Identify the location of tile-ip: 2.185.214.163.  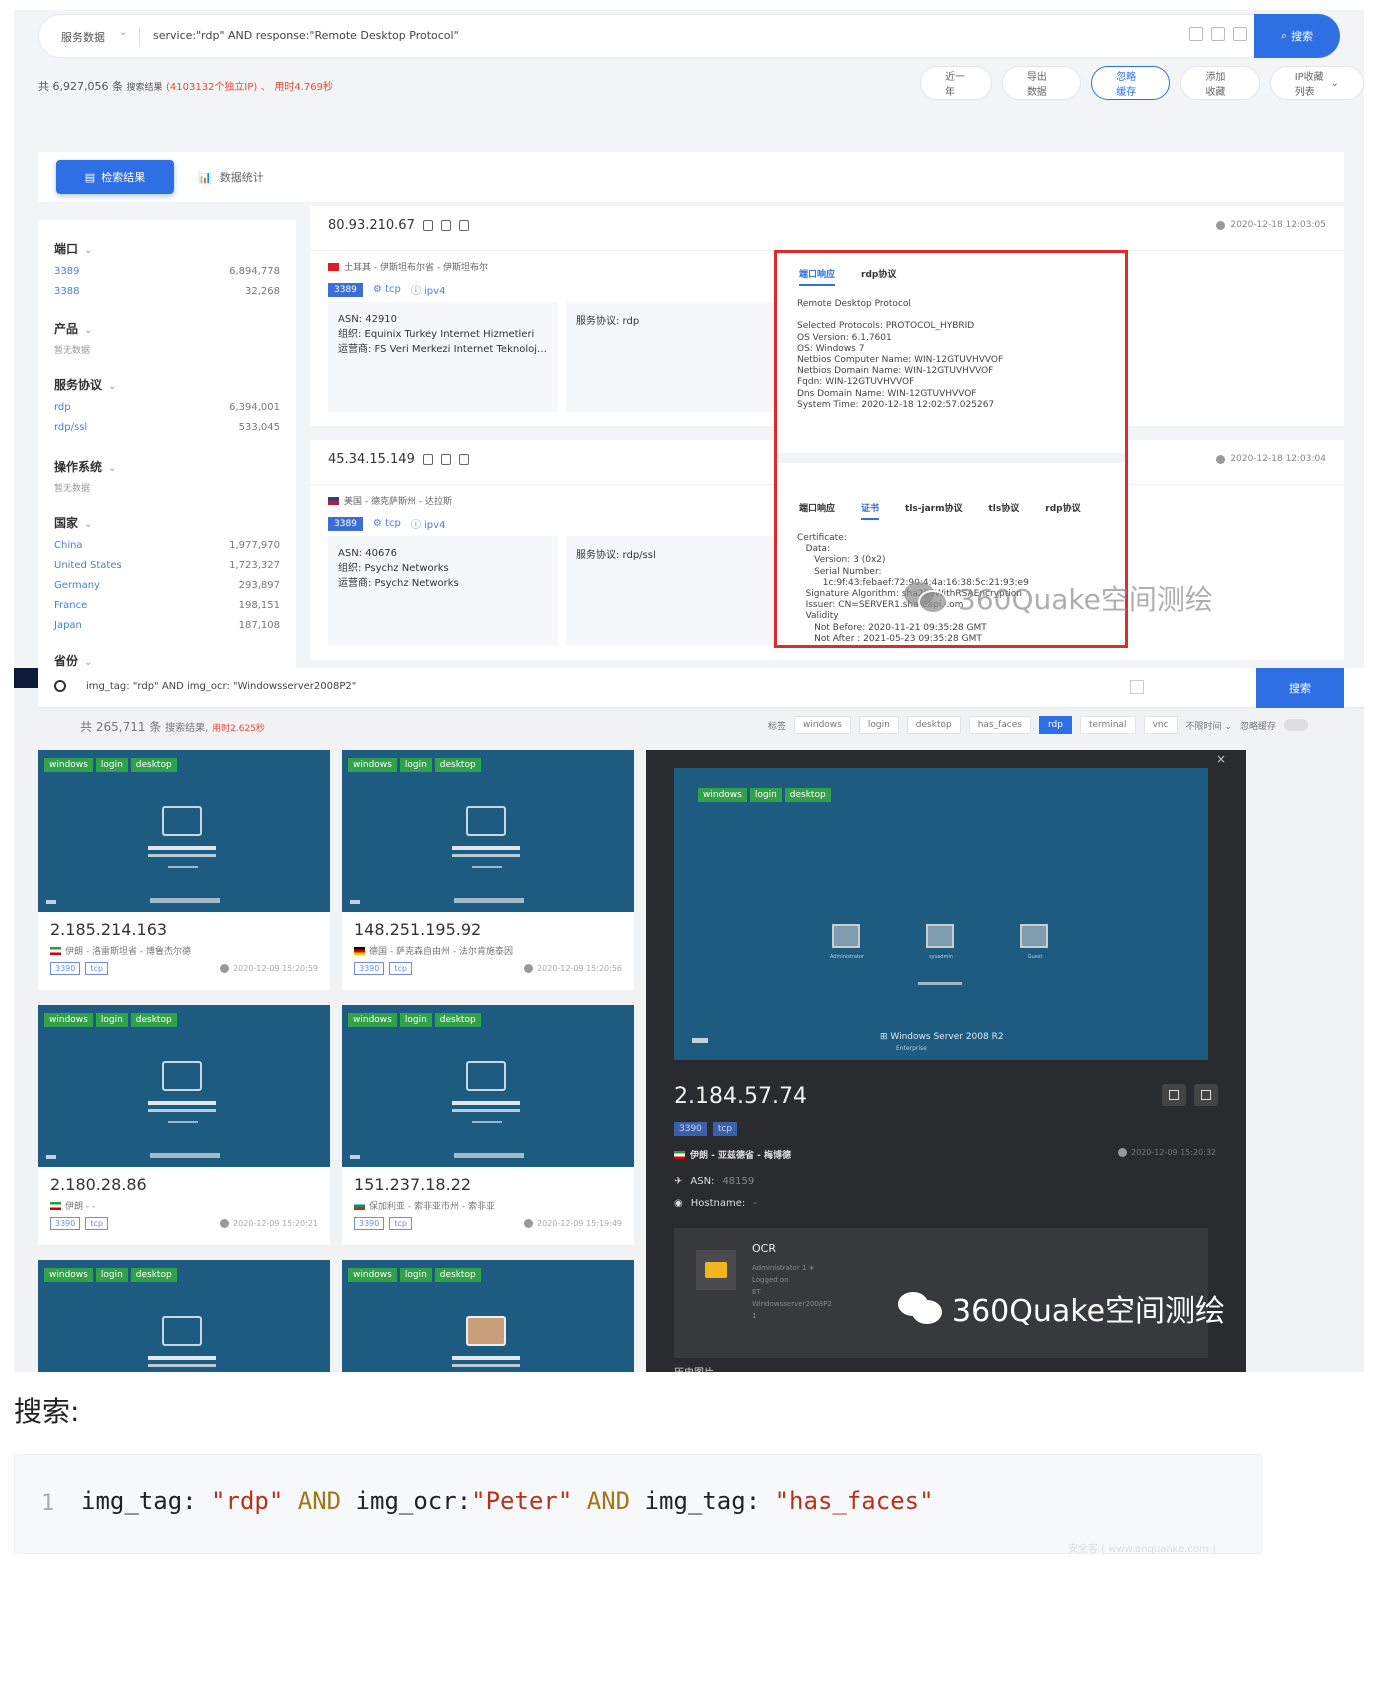
(108, 929).